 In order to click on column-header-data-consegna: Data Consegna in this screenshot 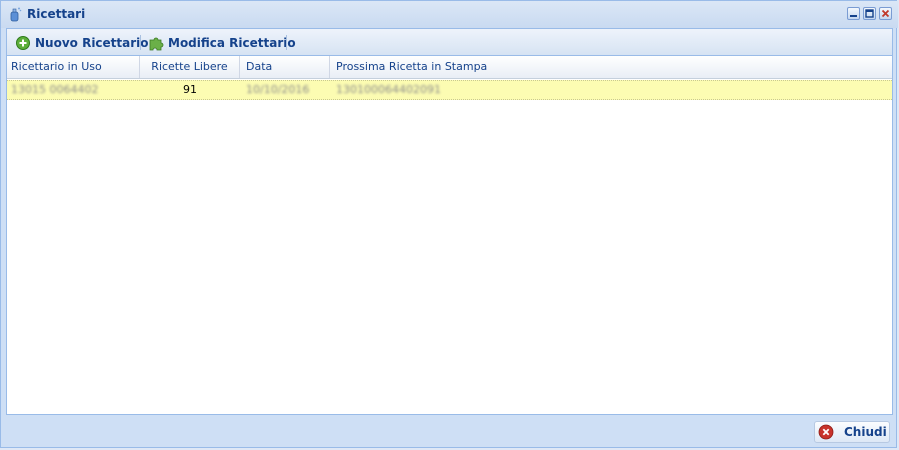, I will do `click(285, 75)`.